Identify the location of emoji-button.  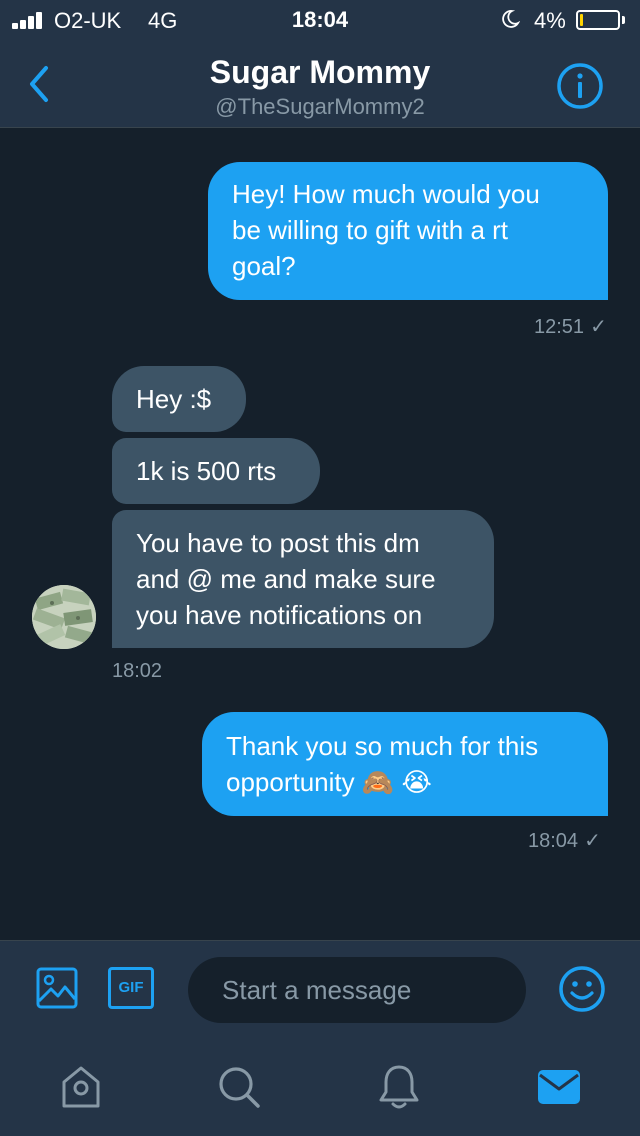
(582, 989).